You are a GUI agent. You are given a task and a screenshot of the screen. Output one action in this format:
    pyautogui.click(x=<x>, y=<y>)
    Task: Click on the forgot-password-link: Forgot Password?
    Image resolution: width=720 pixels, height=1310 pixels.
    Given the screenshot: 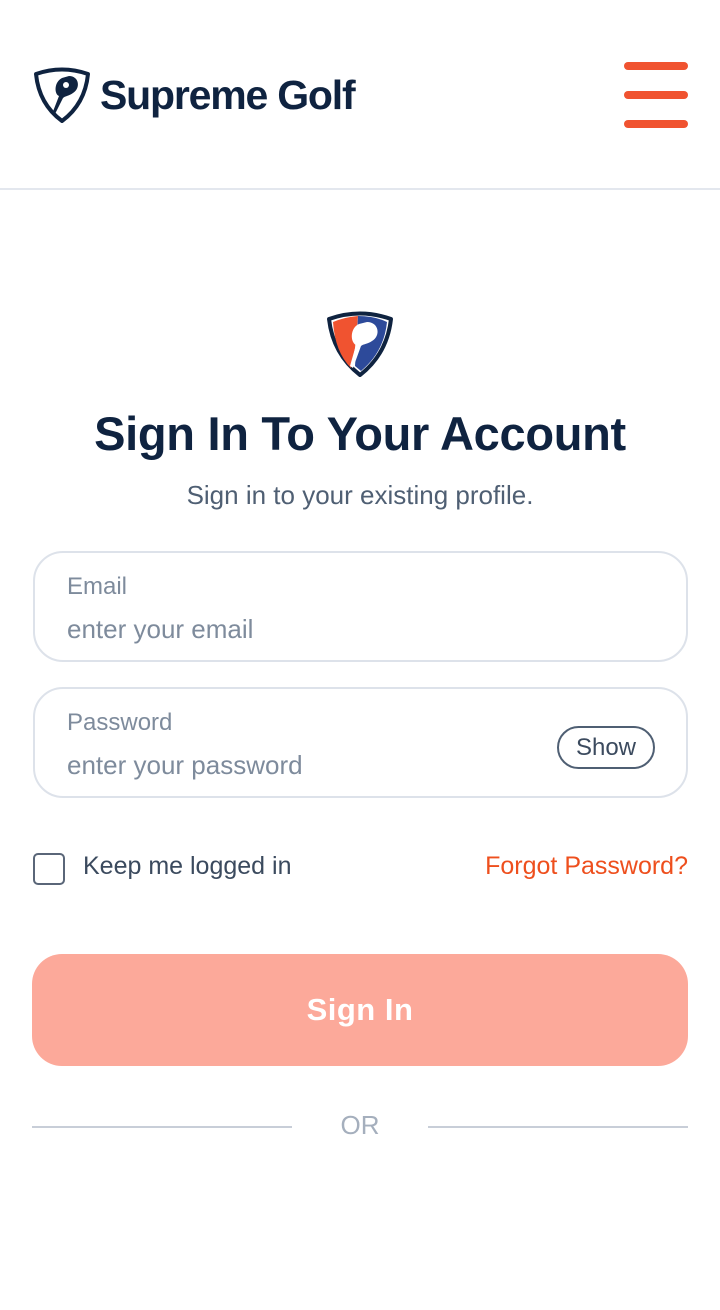 What is the action you would take?
    pyautogui.click(x=586, y=866)
    